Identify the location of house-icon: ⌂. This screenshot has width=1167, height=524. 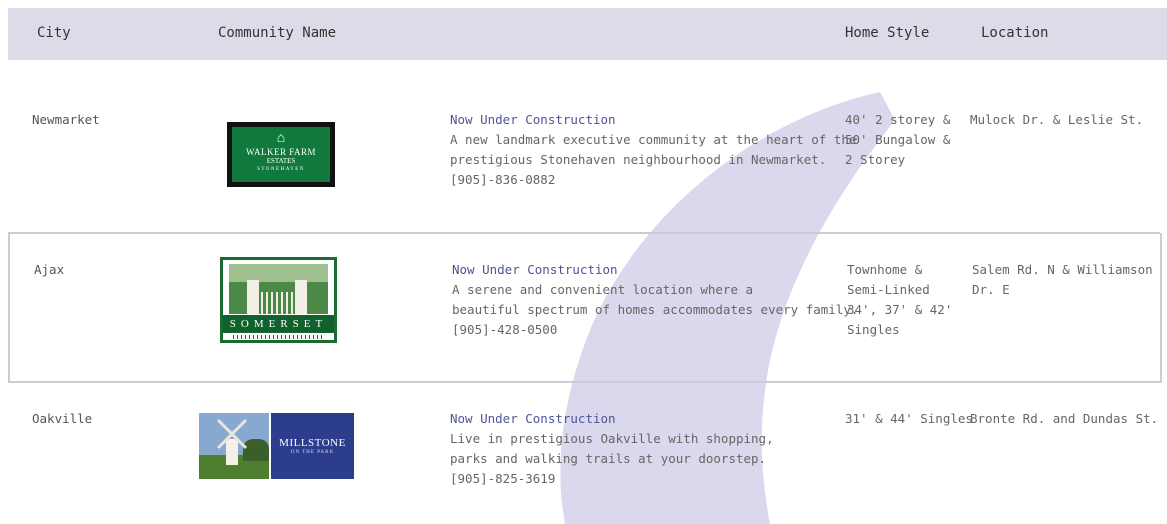
(281, 138).